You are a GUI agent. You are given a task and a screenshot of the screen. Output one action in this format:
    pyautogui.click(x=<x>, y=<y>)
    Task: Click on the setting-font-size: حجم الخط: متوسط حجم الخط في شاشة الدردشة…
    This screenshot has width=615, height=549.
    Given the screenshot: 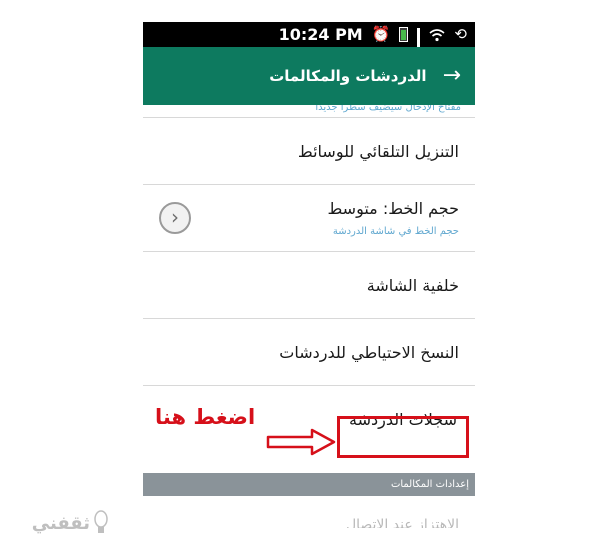 What is the action you would take?
    pyautogui.click(x=309, y=218)
    